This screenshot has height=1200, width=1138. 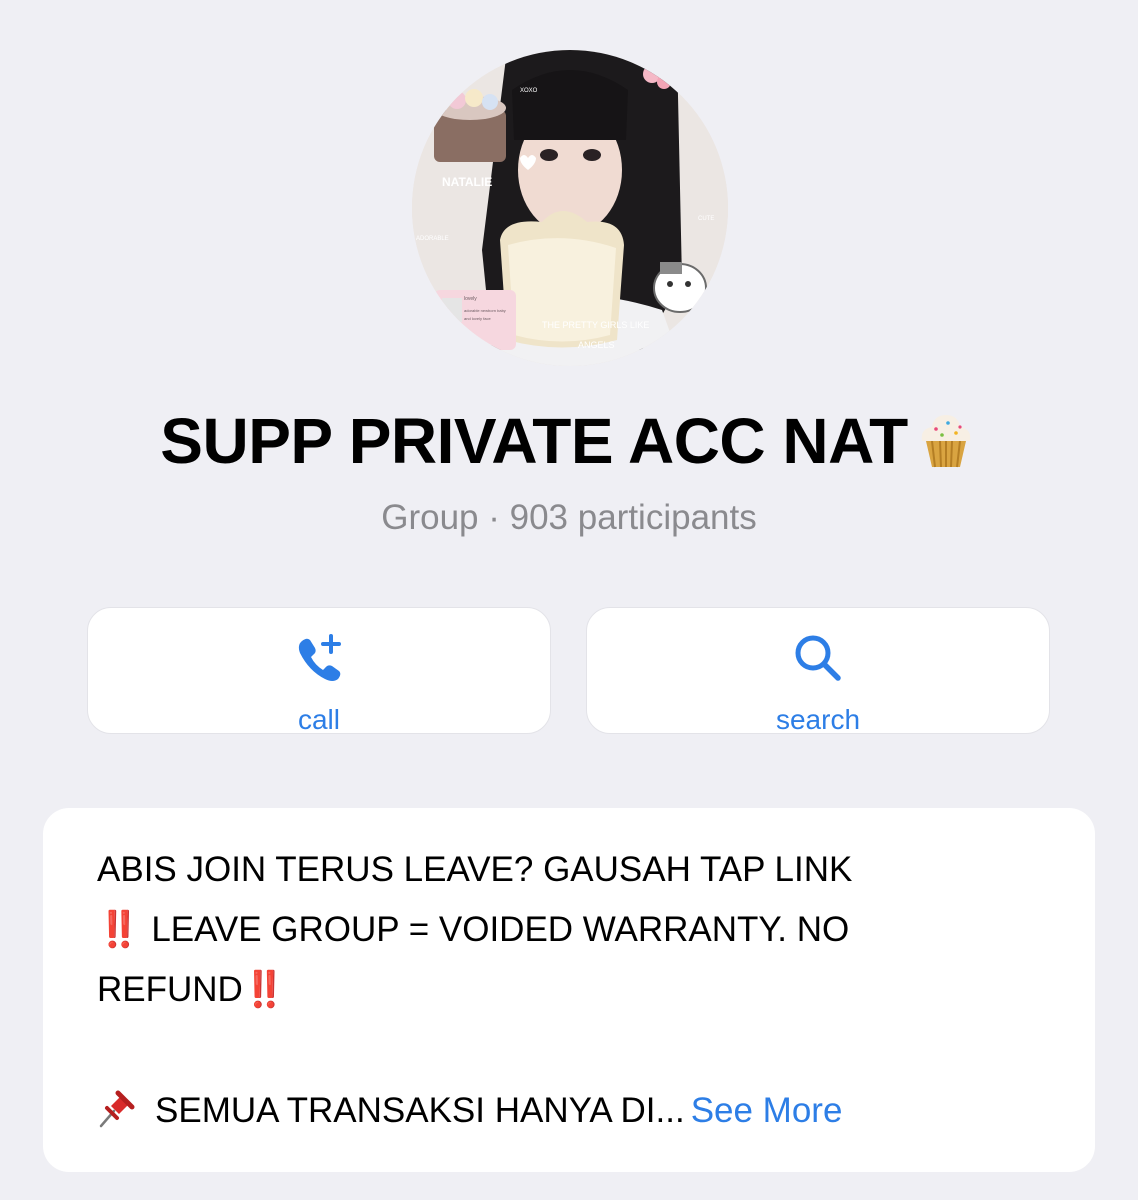 What do you see at coordinates (467, 182) in the screenshot?
I see `svg-text: NATALIE` at bounding box center [467, 182].